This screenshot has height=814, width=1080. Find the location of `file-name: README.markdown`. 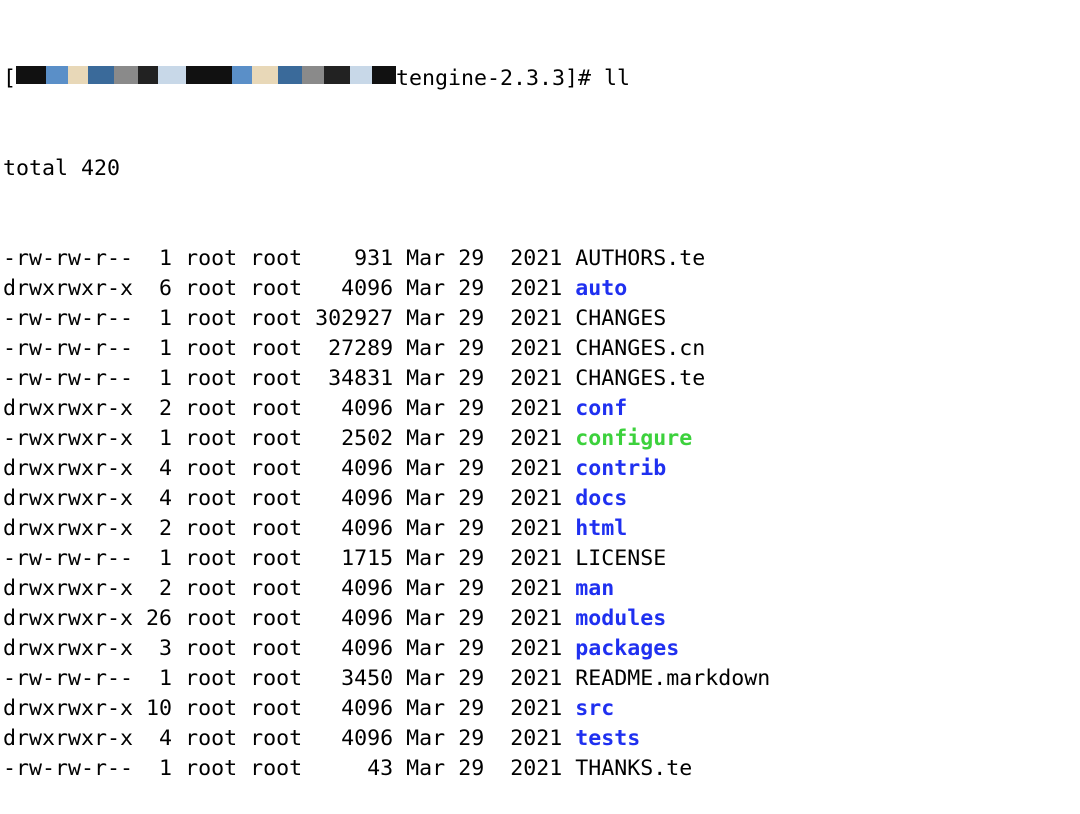

file-name: README.markdown is located at coordinates (673, 678).